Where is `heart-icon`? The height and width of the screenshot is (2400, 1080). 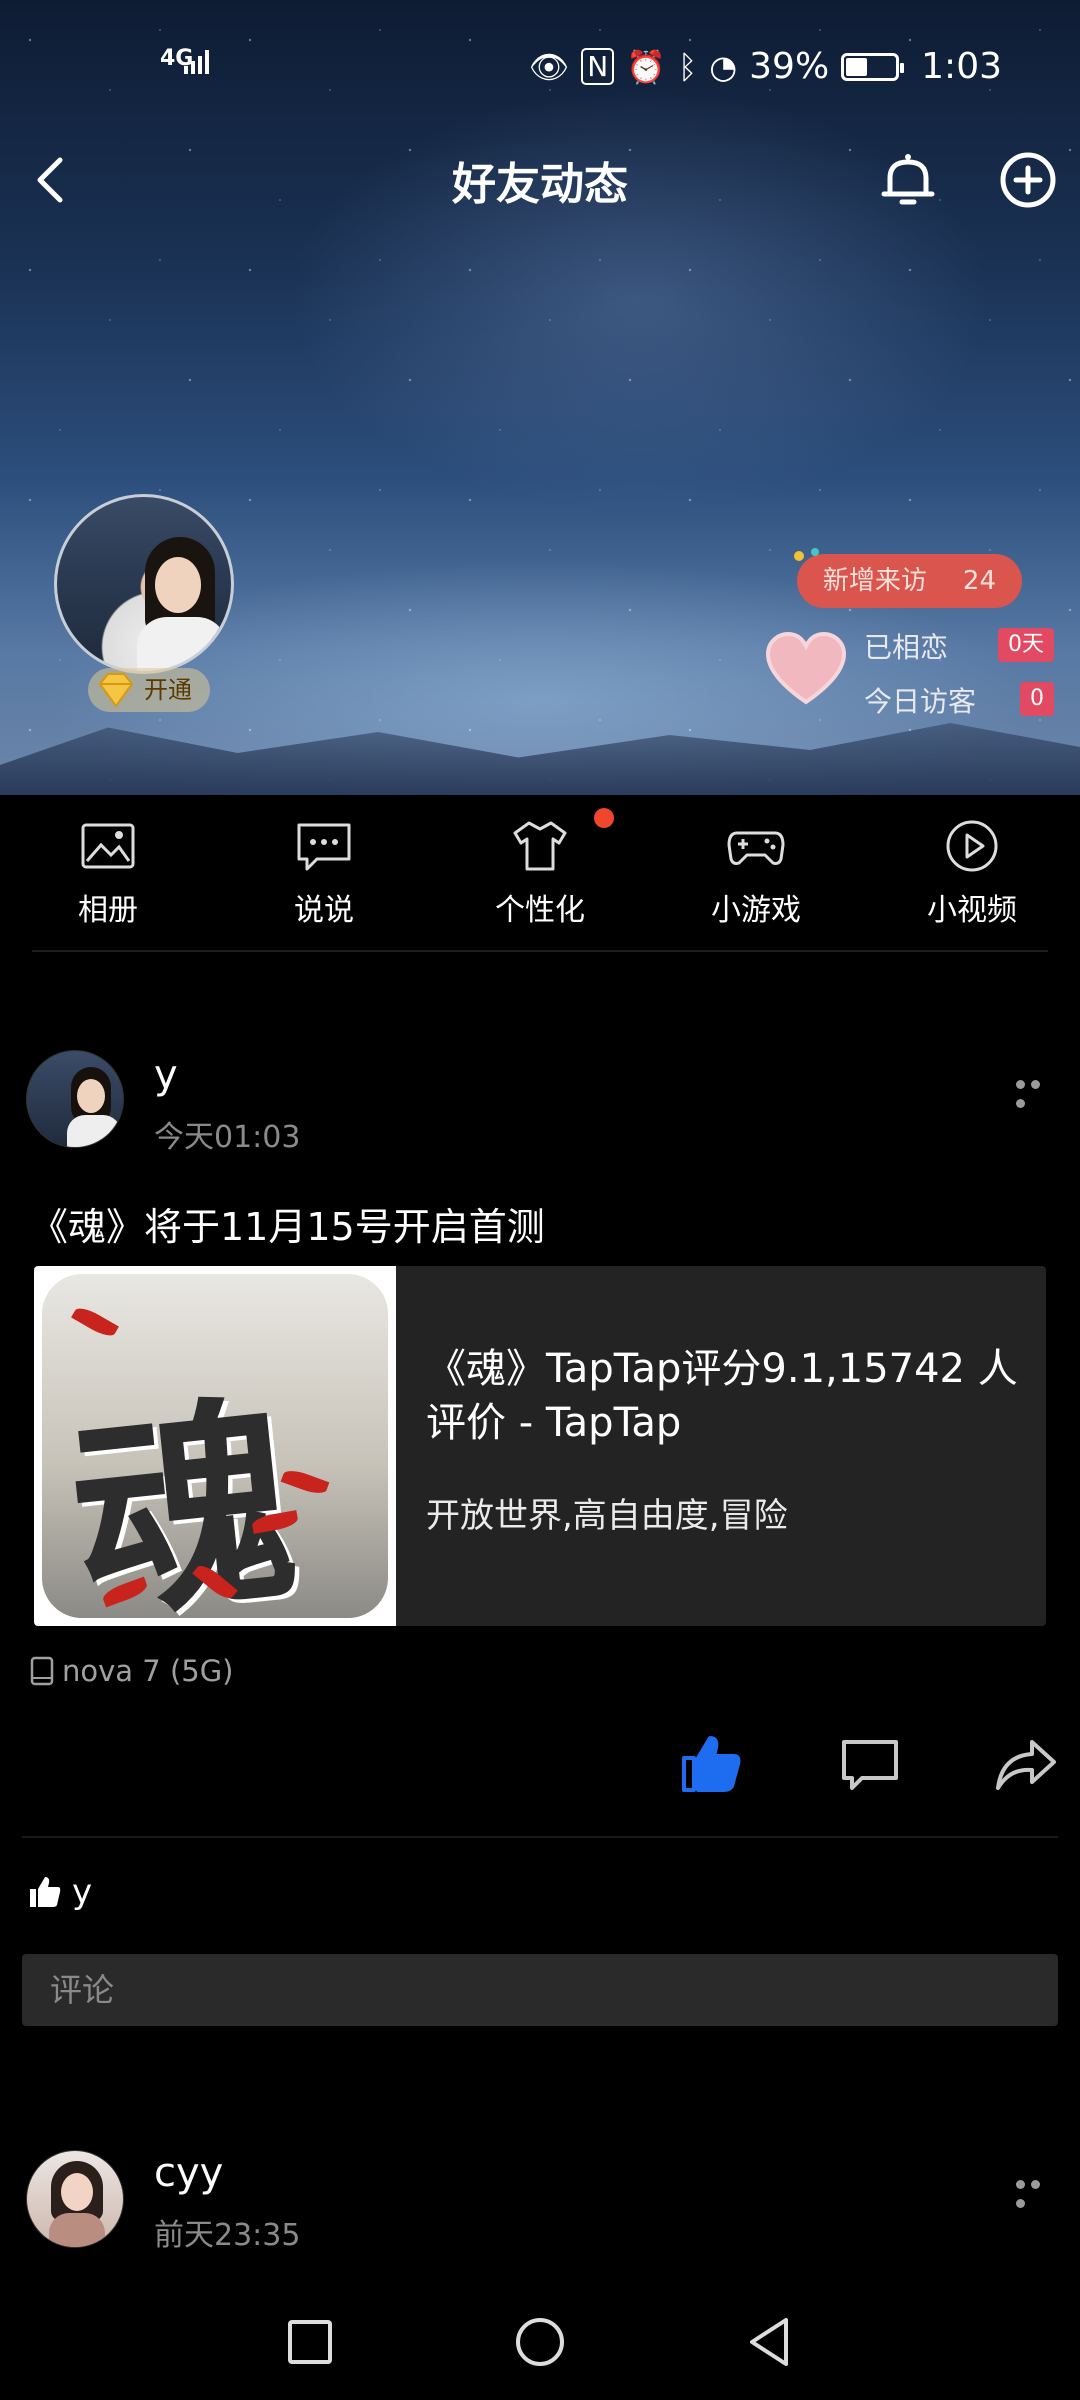 heart-icon is located at coordinates (806, 670).